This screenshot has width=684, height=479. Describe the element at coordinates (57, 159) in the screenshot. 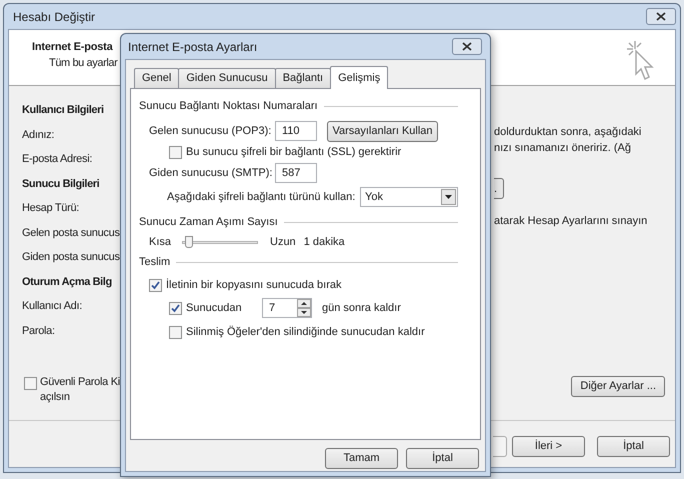

I see `field-label: E-posta Adresi:` at that location.